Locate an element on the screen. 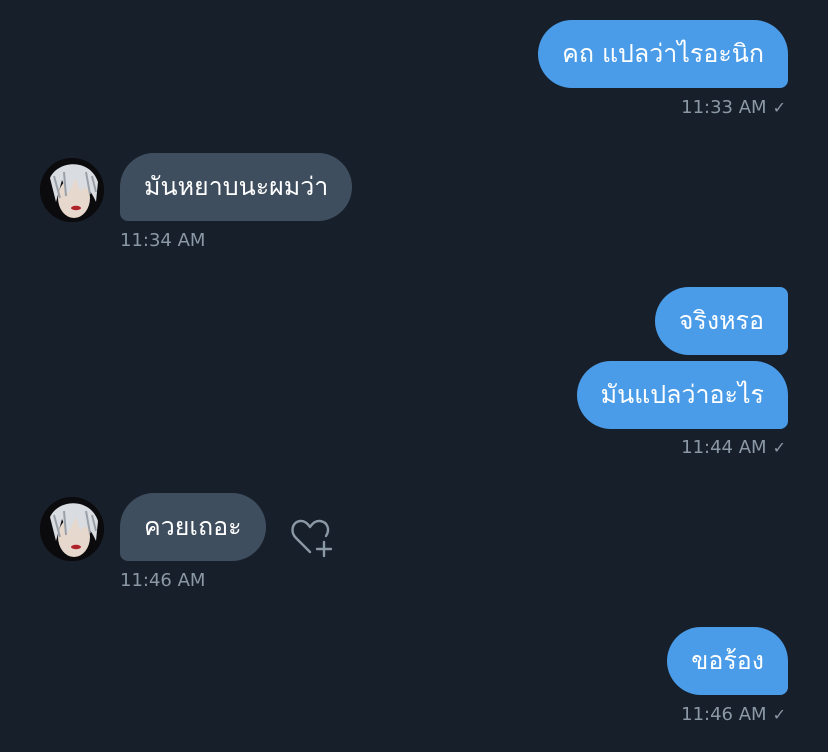 This screenshot has height=752, width=828. message-bubble-outgoing: คถ แปลว่าไรอะนิก is located at coordinates (663, 54).